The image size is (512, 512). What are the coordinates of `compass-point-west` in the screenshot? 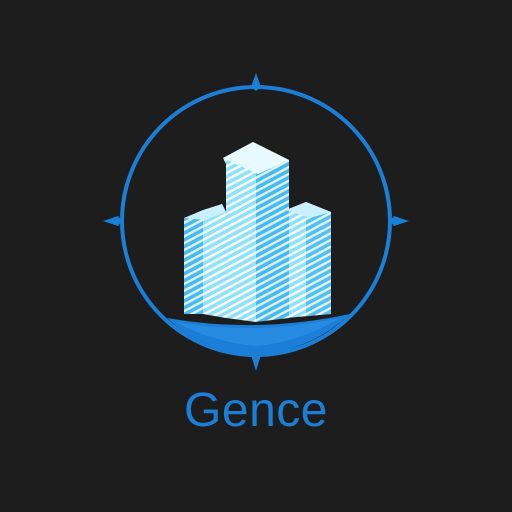 It's located at (112, 221).